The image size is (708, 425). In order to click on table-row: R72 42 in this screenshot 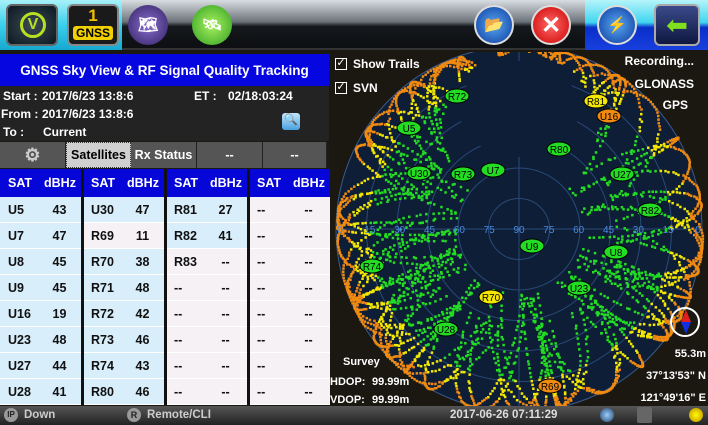, I will do `click(123, 314)`.